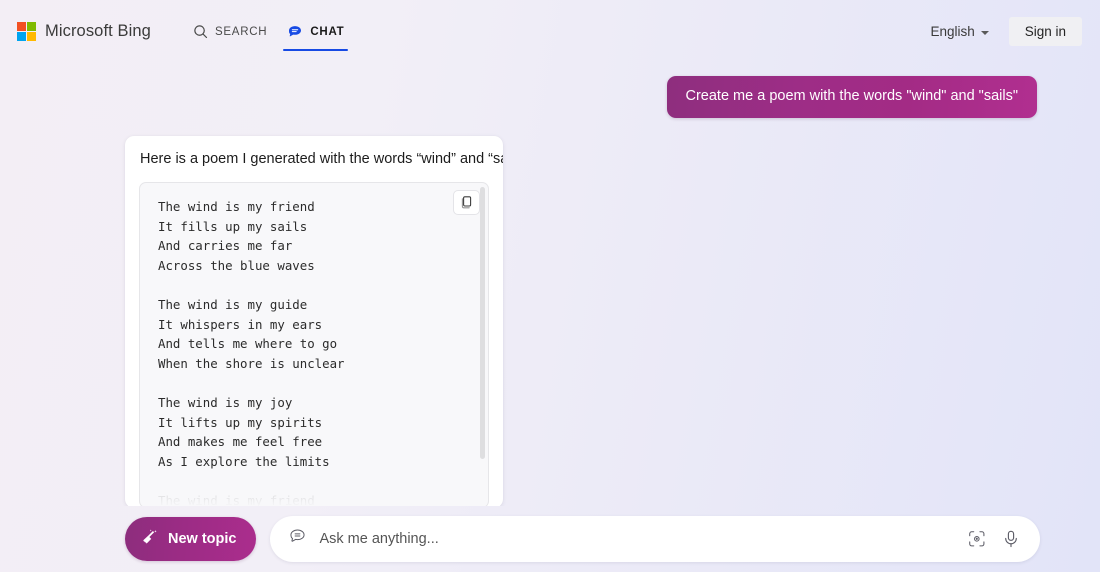  I want to click on brand-name: Microsoft Bing, so click(98, 31).